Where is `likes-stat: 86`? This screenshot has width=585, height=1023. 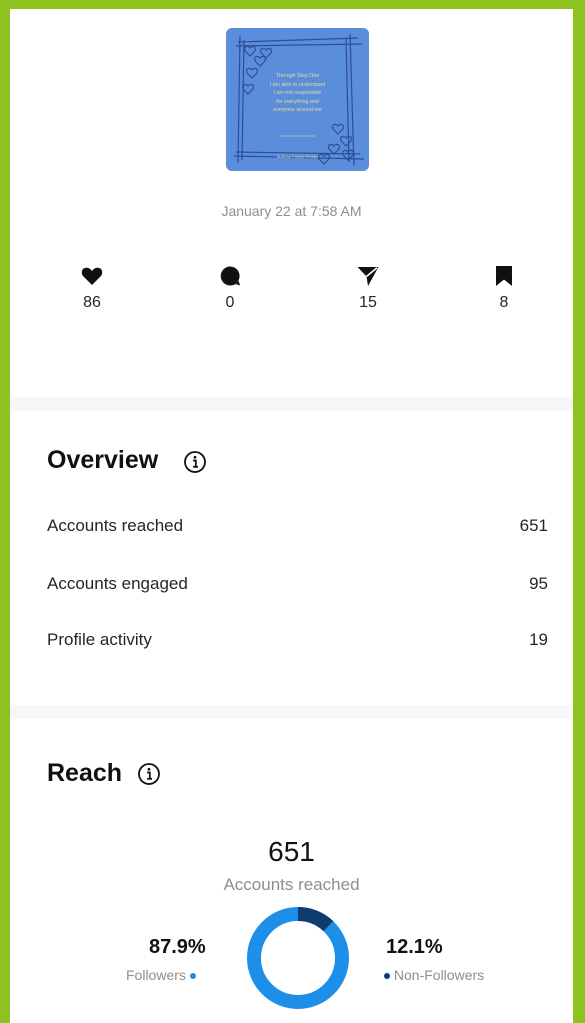
likes-stat: 86 is located at coordinates (92, 288).